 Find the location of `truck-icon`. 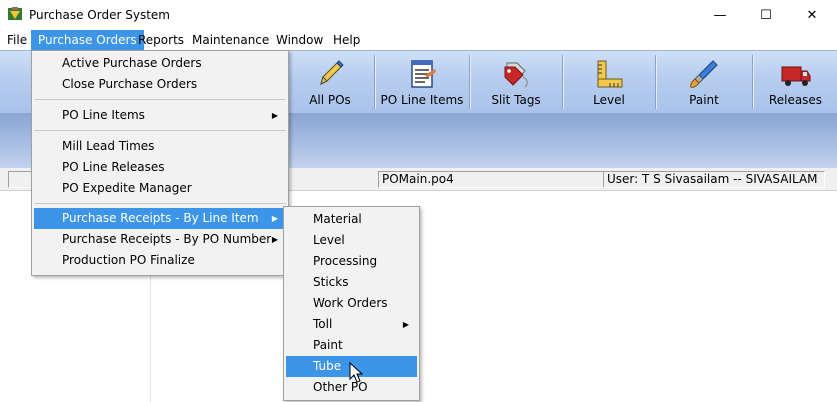

truck-icon is located at coordinates (795, 76).